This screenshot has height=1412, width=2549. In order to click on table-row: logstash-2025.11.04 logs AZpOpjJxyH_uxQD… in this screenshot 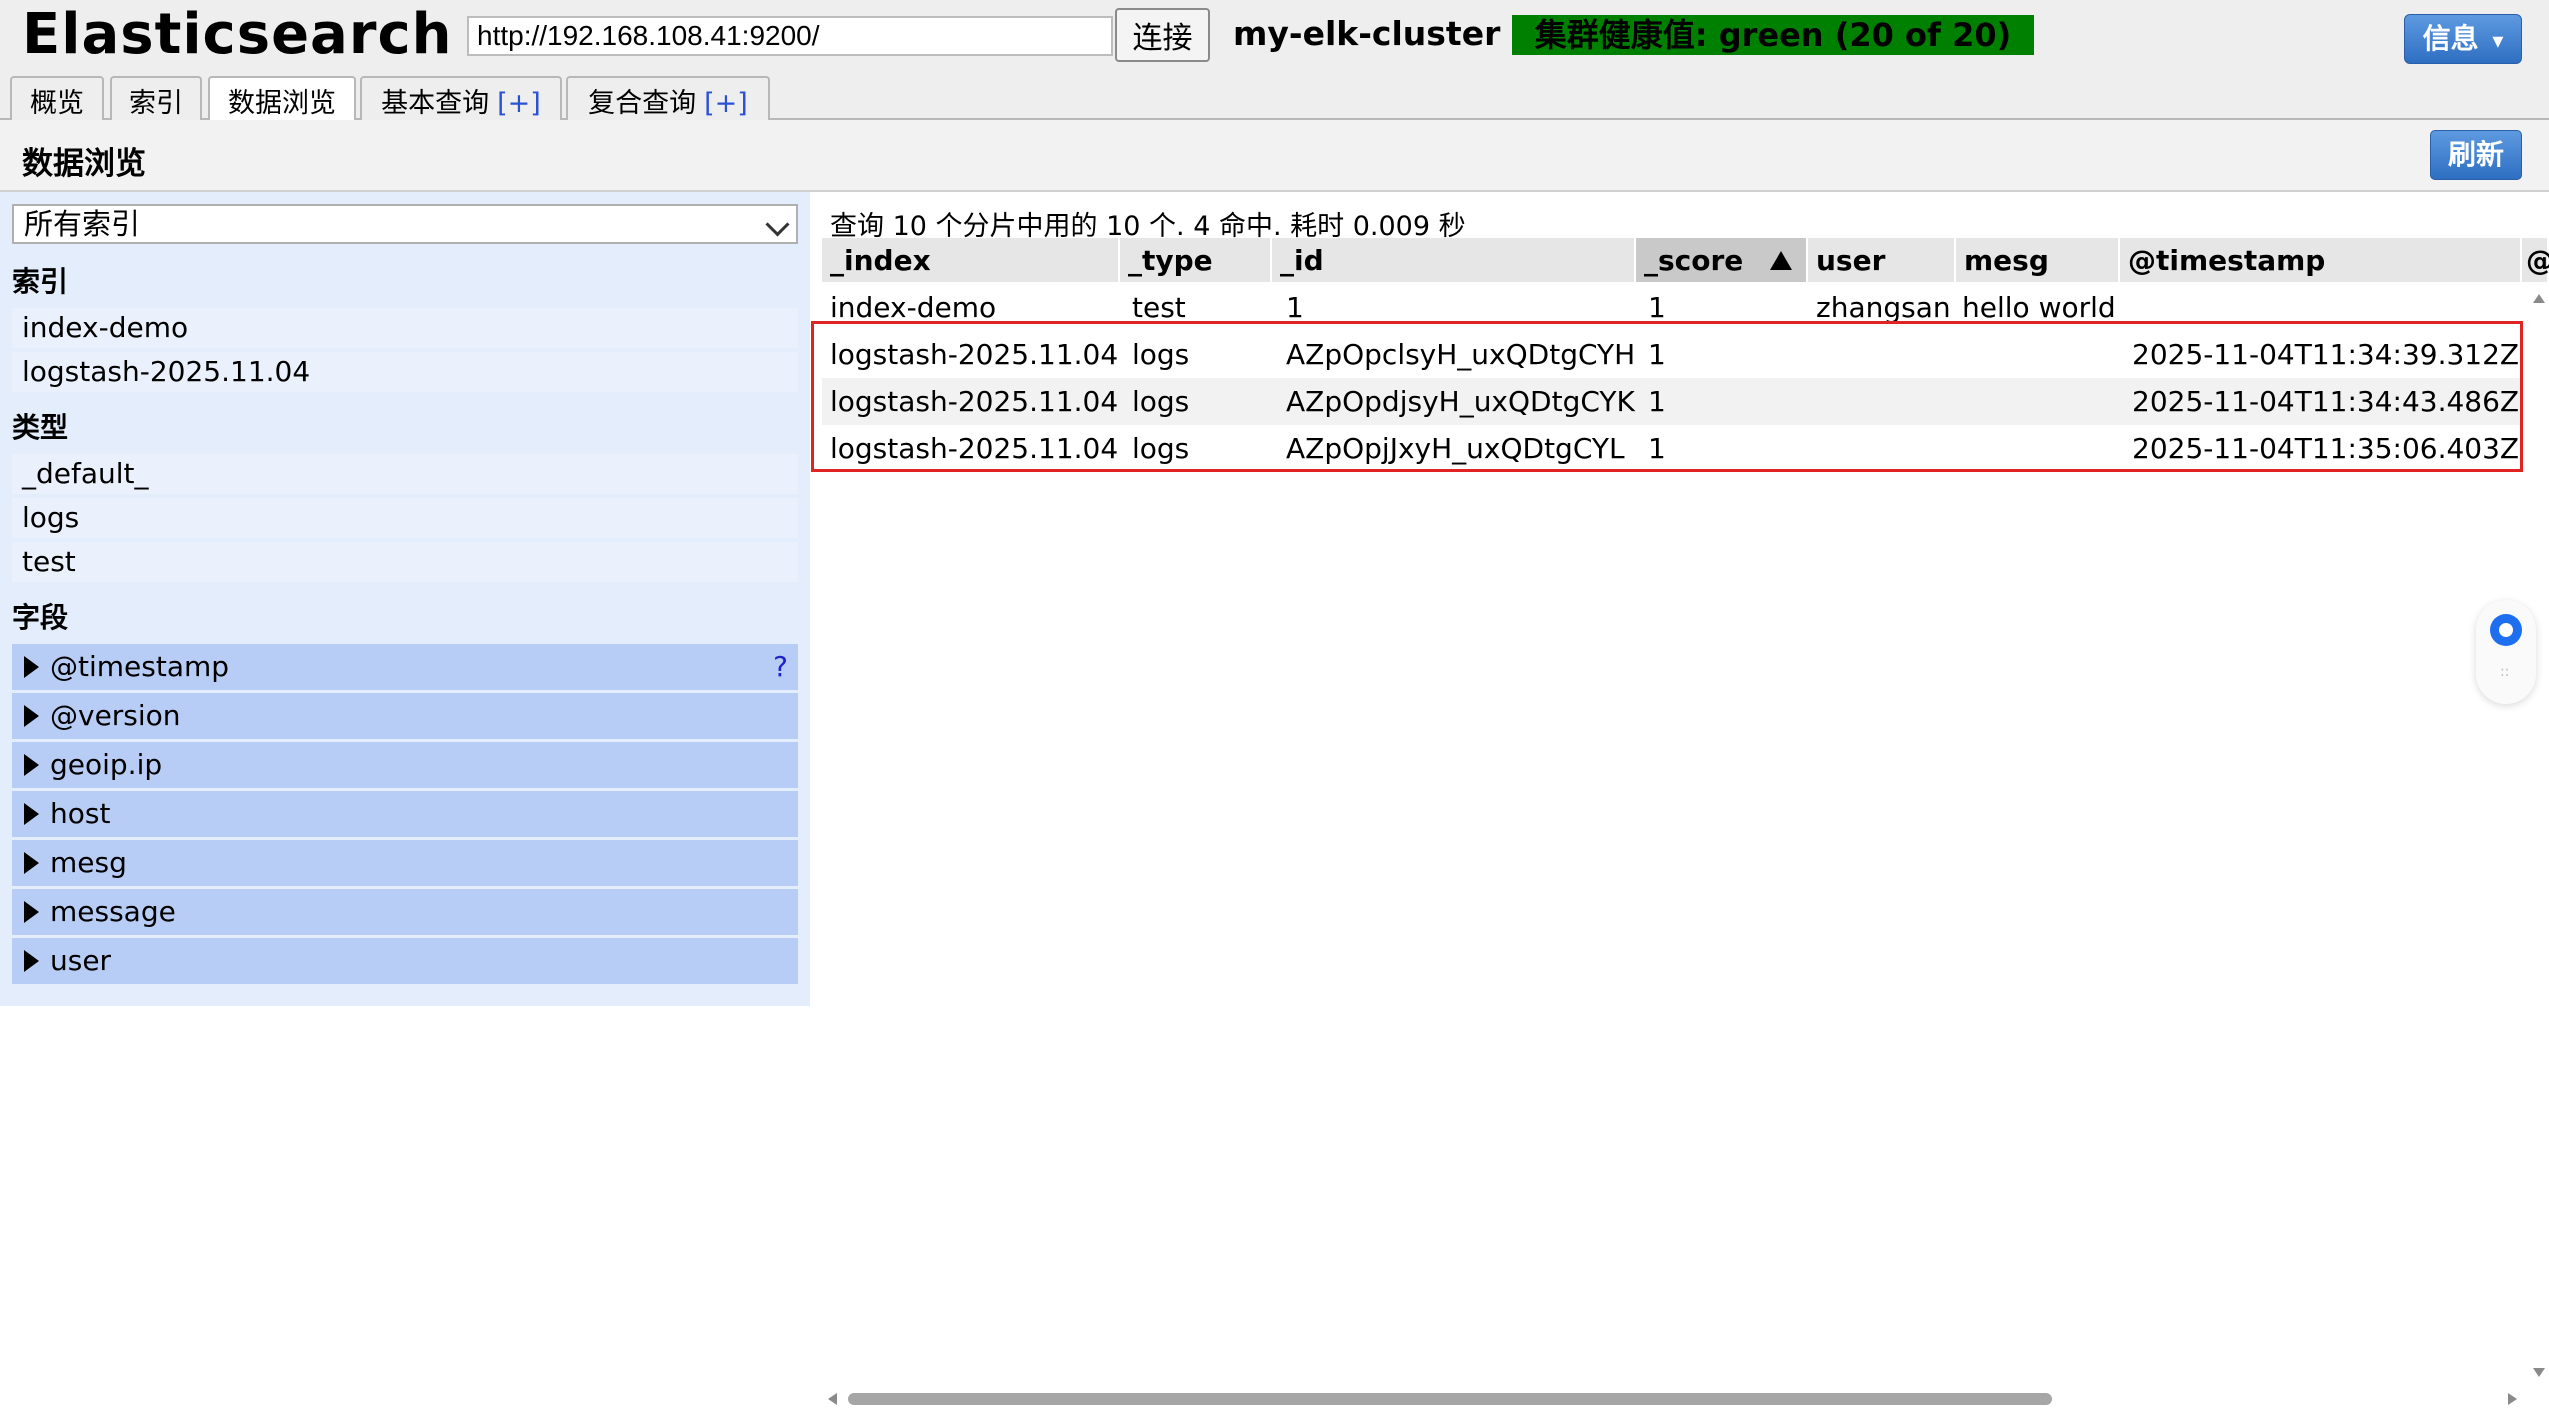, I will do `click(1672, 448)`.